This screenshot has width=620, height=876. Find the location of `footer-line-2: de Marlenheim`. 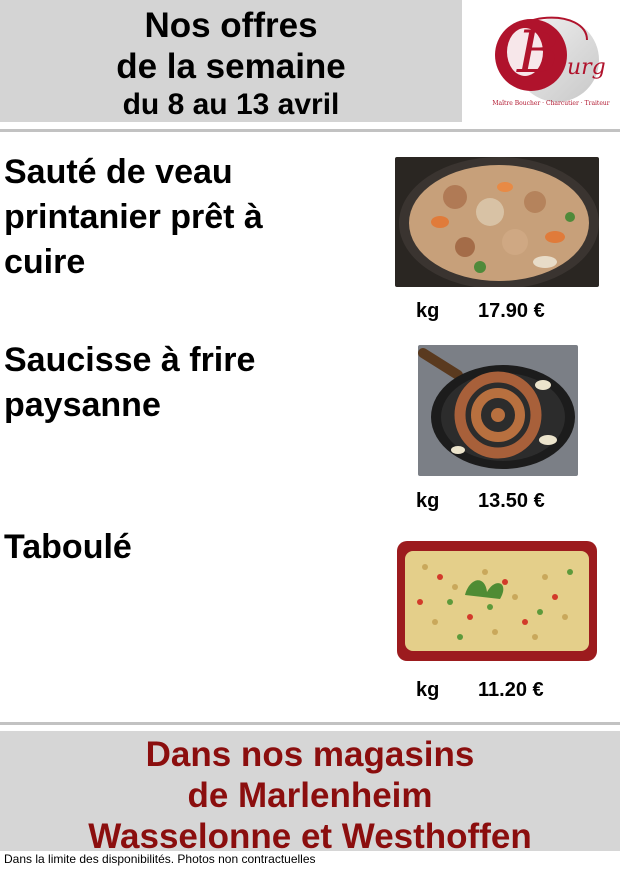

footer-line-2: de Marlenheim is located at coordinates (310, 795).